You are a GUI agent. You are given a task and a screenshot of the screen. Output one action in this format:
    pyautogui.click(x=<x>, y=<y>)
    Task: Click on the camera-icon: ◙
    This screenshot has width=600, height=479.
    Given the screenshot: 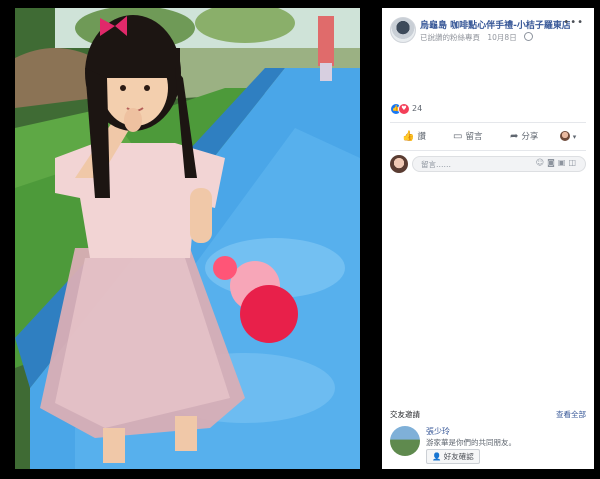 What is the action you would take?
    pyautogui.click(x=552, y=162)
    